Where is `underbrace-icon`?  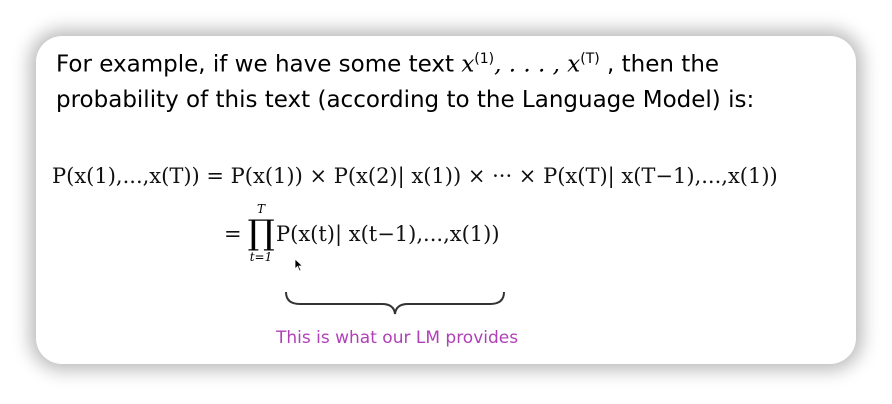
underbrace-icon is located at coordinates (395, 303).